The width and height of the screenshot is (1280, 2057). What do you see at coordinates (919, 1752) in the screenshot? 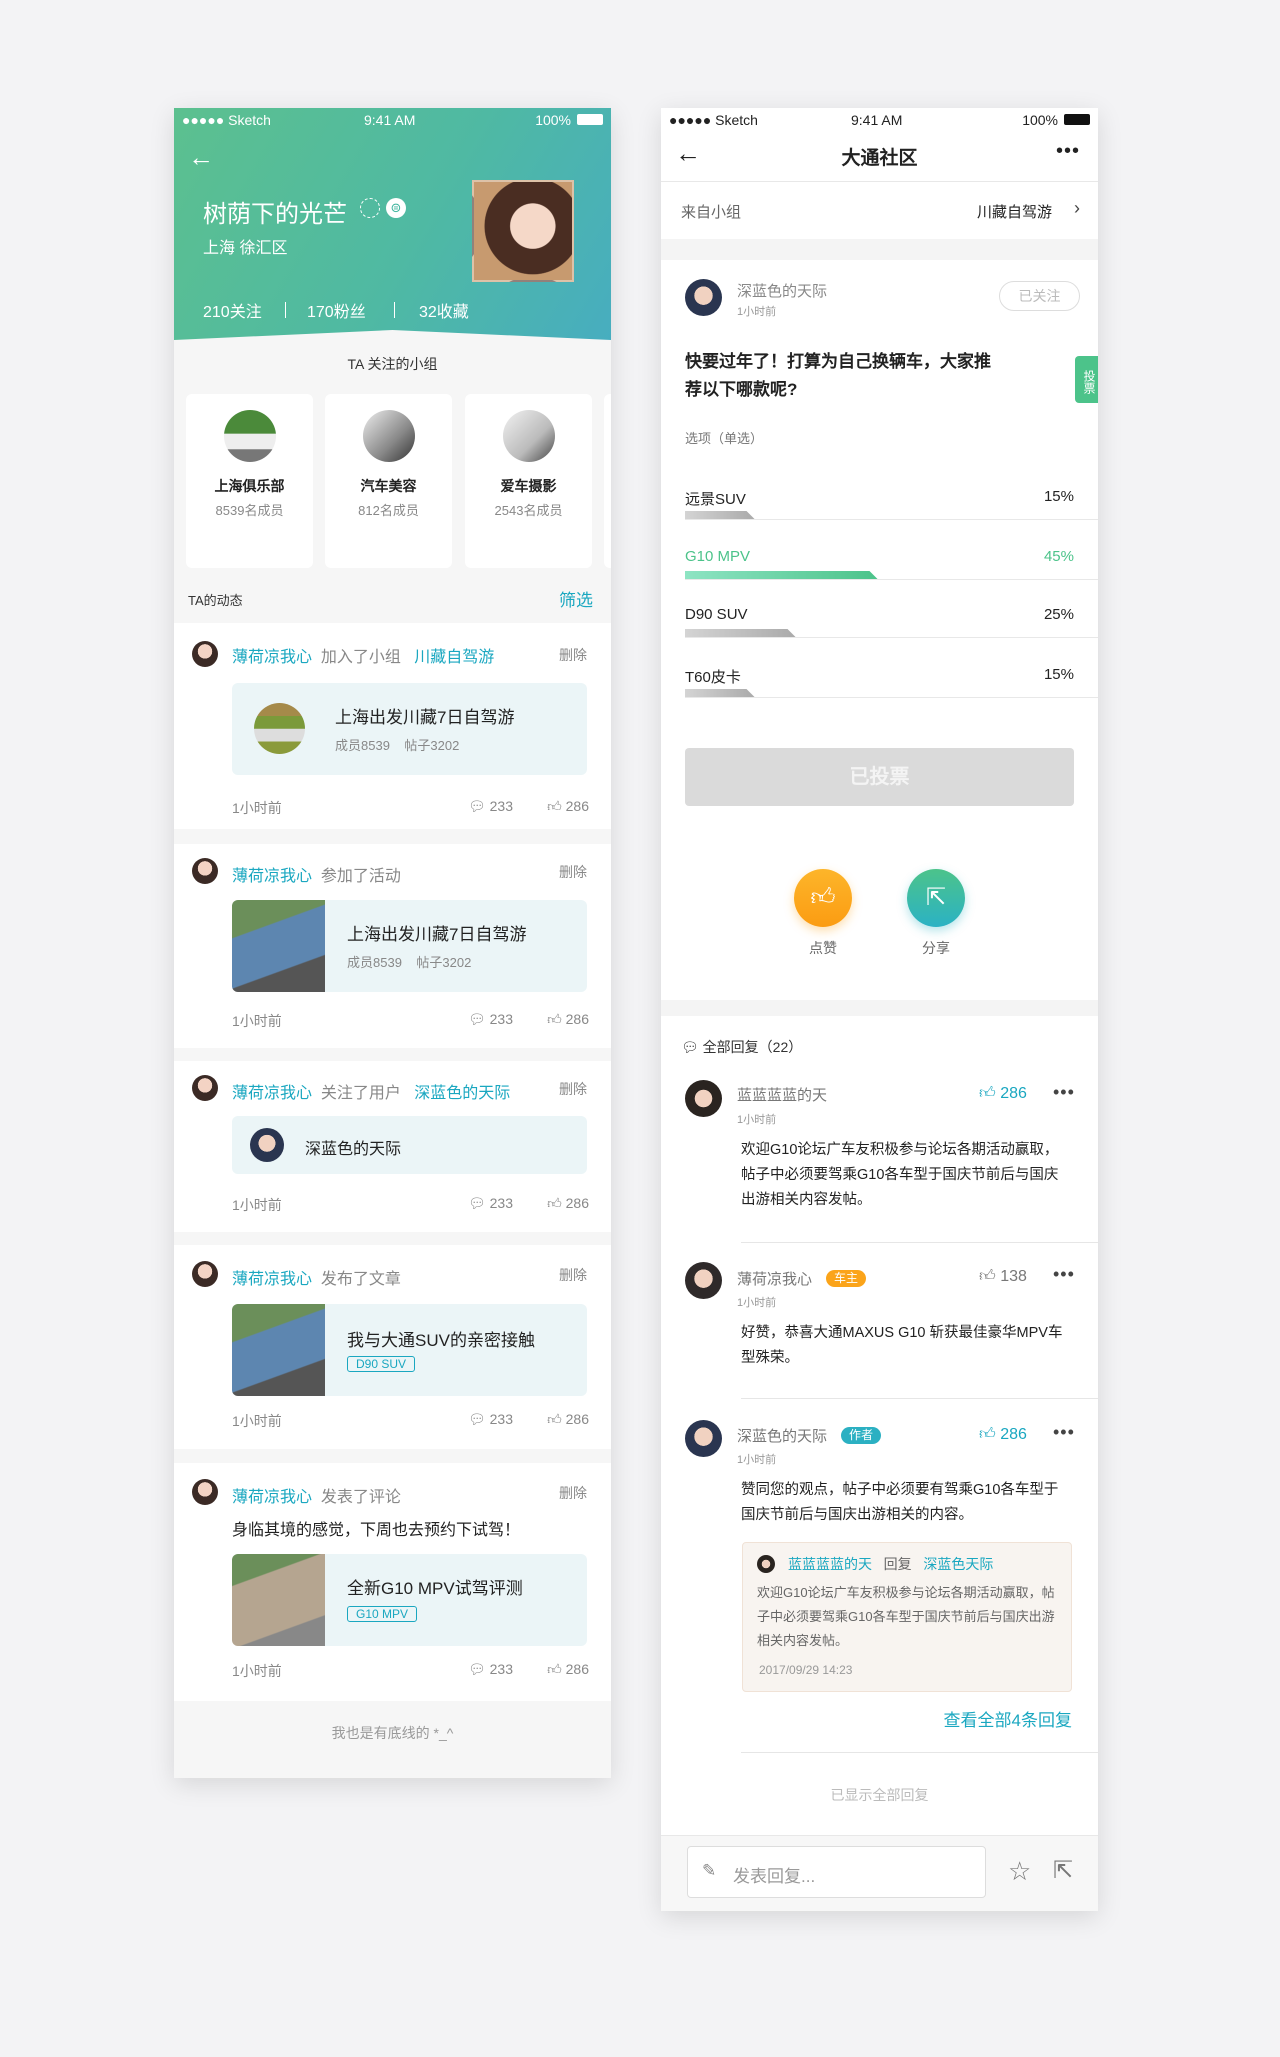
I see `divider` at bounding box center [919, 1752].